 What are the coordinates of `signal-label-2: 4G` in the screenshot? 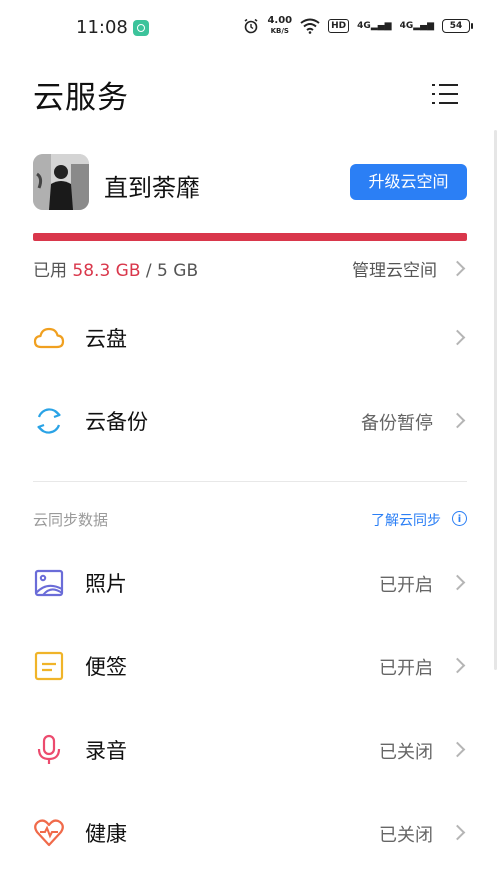 It's located at (406, 26).